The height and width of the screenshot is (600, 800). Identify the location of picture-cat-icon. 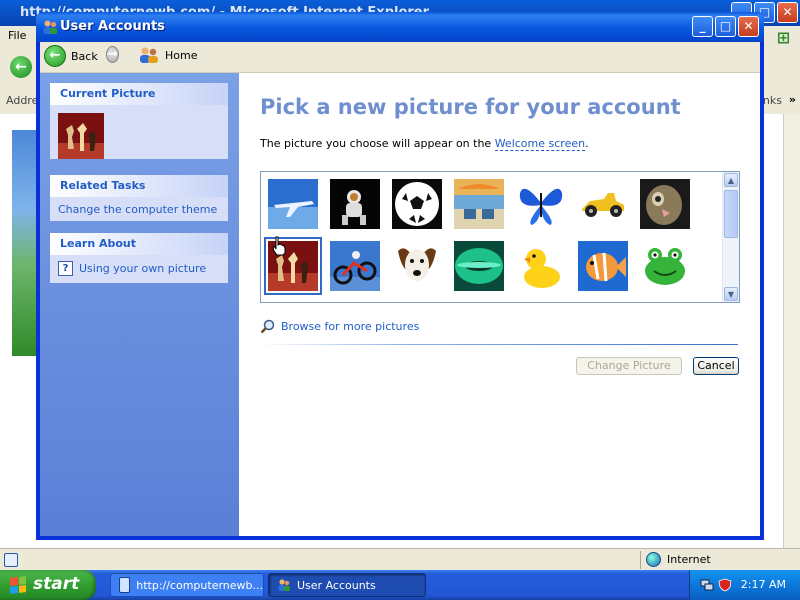
(665, 204).